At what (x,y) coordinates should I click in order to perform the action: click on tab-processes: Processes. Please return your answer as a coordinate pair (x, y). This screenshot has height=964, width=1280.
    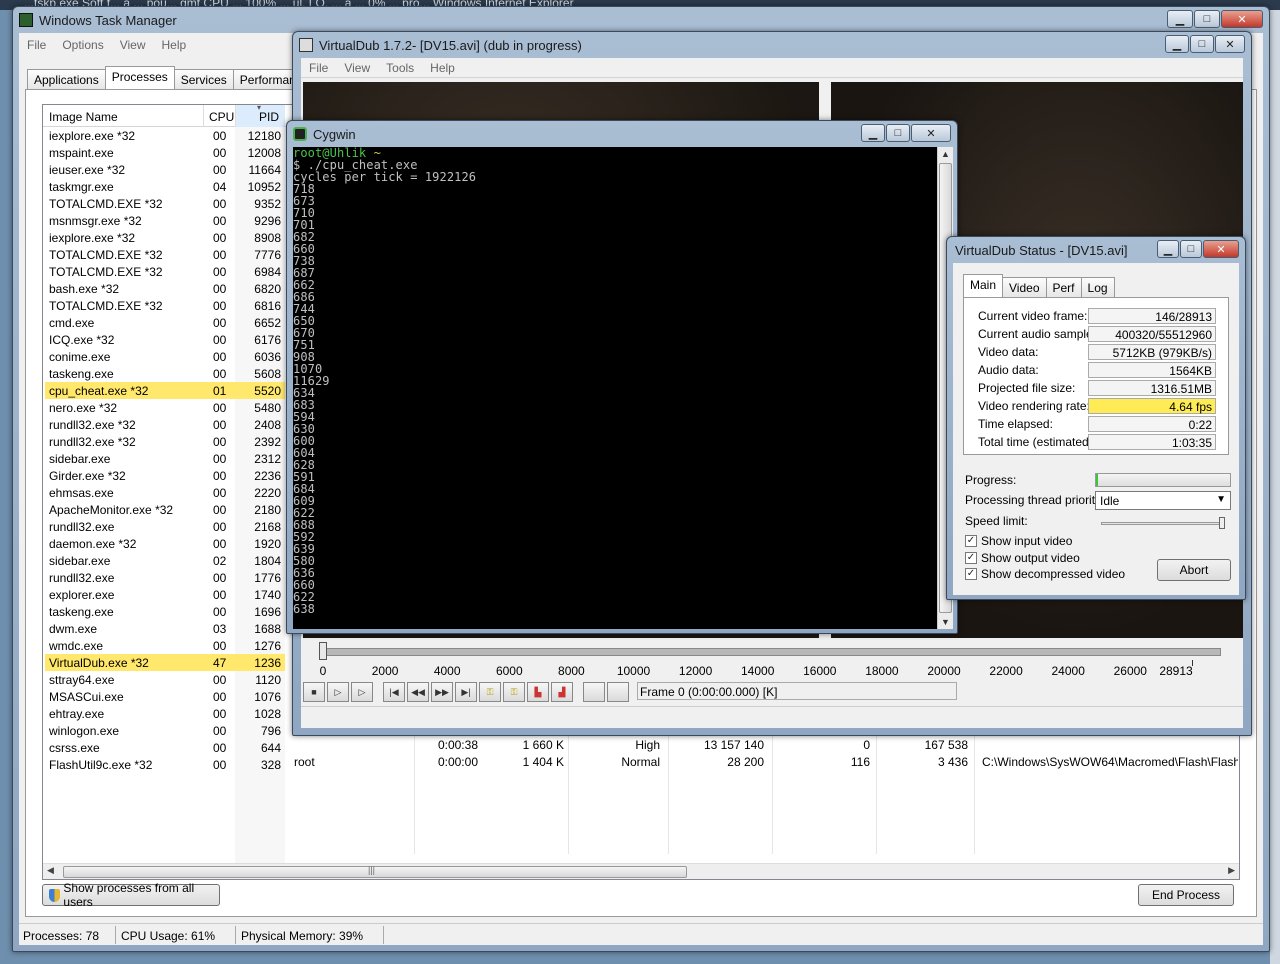
    Looking at the image, I should click on (139, 77).